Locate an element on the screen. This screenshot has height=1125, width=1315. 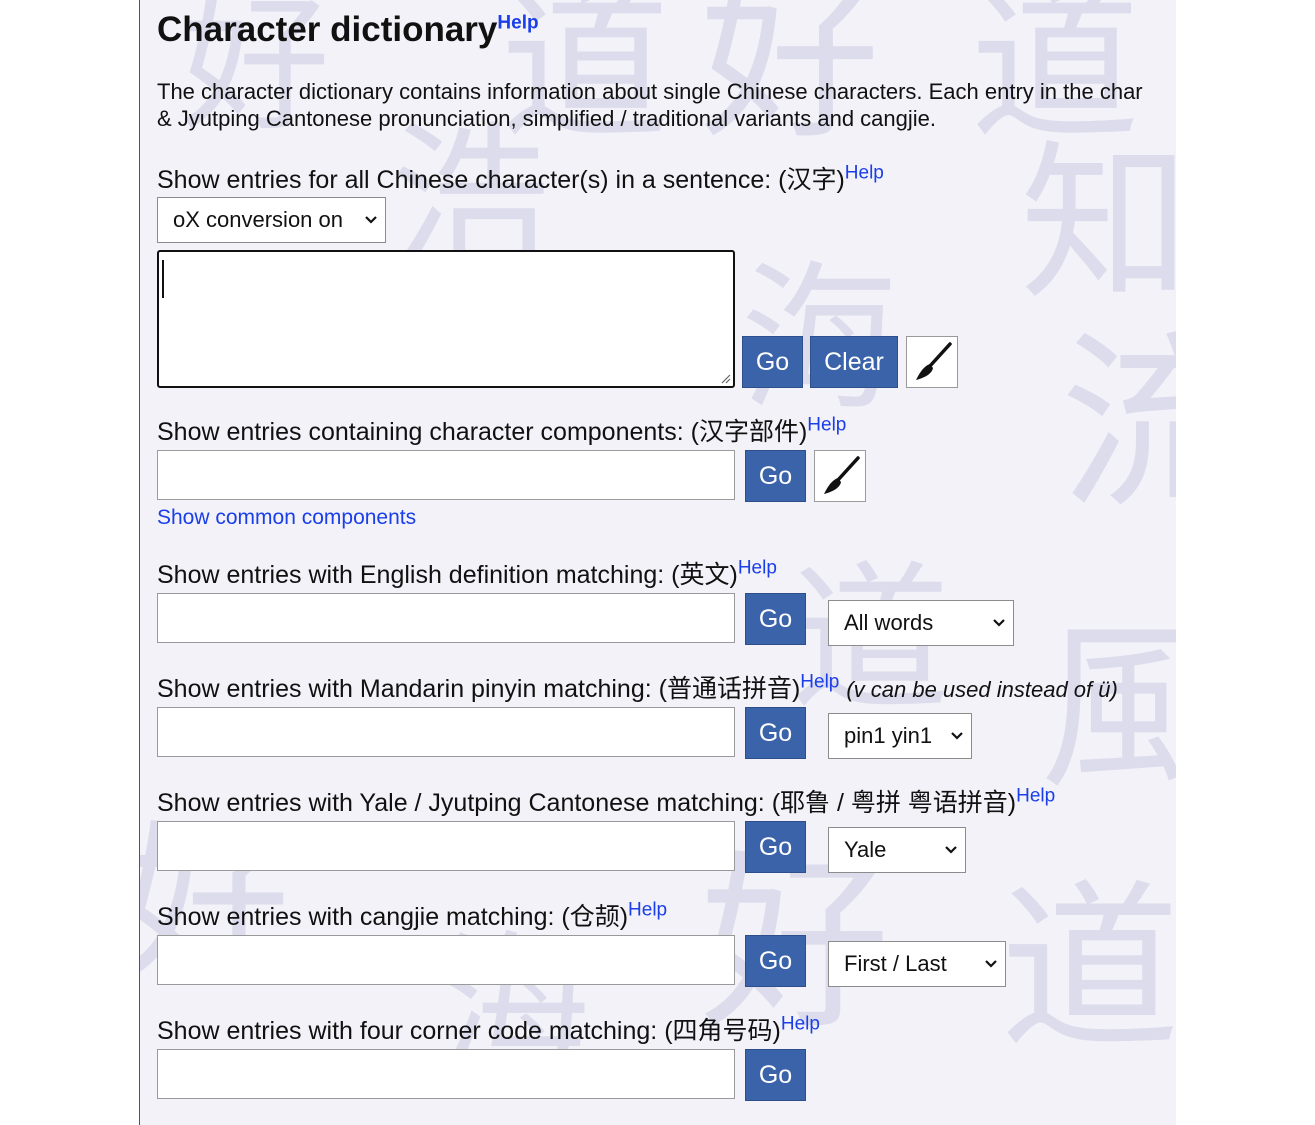
sentence-textarea is located at coordinates (446, 319).